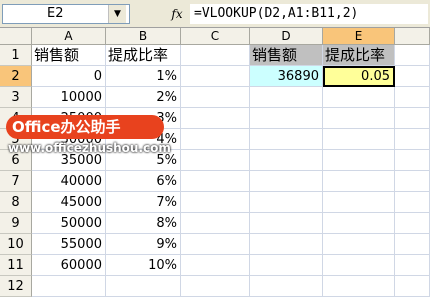 This screenshot has width=430, height=297. What do you see at coordinates (143, 202) in the screenshot?
I see `cell-b8: 7%` at bounding box center [143, 202].